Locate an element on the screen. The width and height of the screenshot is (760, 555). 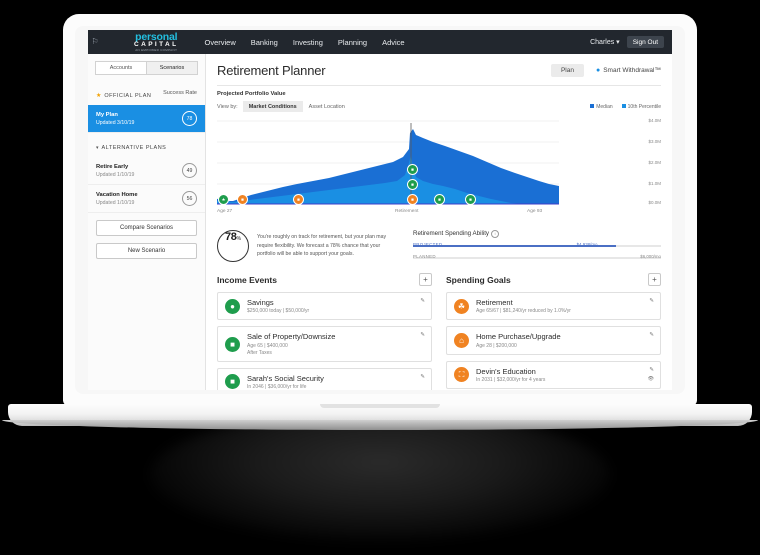
plan-score-badge: 78 is located at coordinates (189, 118).